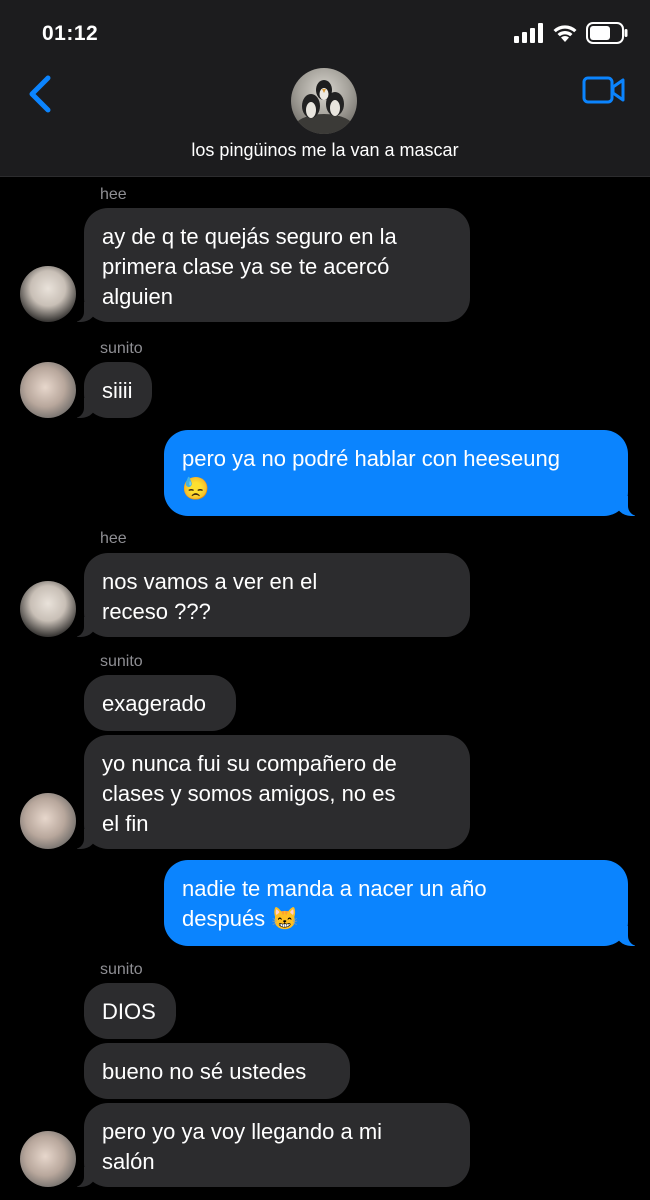 The width and height of the screenshot is (650, 1200). I want to click on status-bar: 01:12, so click(325, 30).